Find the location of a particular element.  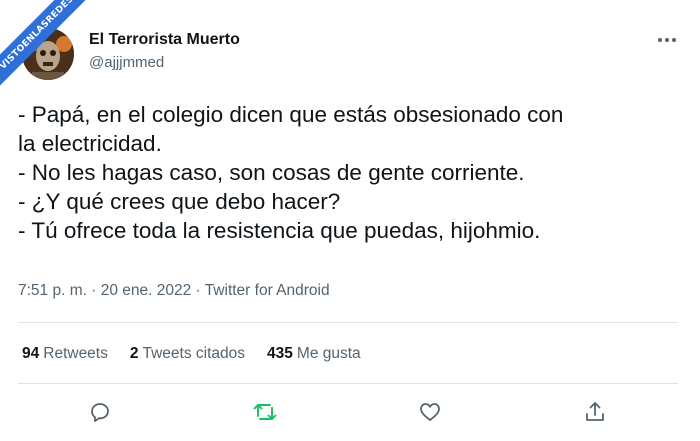

quotes-stat: 2 Tweets citados is located at coordinates (187, 354).